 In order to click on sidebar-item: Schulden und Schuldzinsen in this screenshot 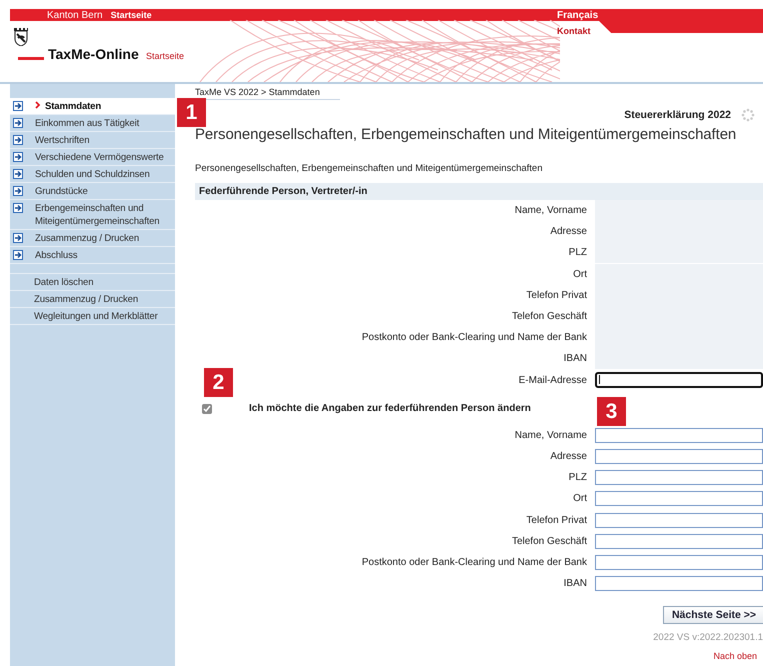, I will do `click(92, 174)`.